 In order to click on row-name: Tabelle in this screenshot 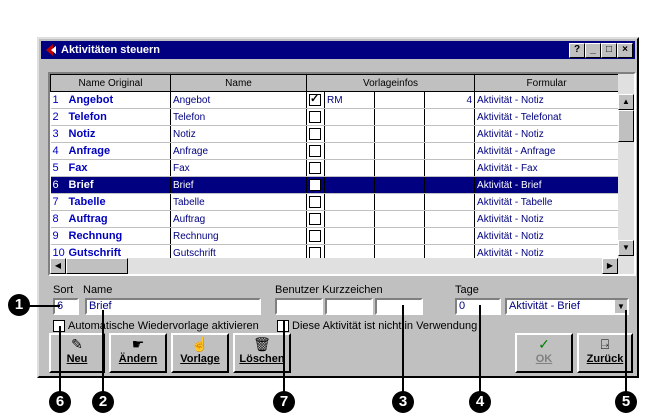, I will do `click(238, 202)`.